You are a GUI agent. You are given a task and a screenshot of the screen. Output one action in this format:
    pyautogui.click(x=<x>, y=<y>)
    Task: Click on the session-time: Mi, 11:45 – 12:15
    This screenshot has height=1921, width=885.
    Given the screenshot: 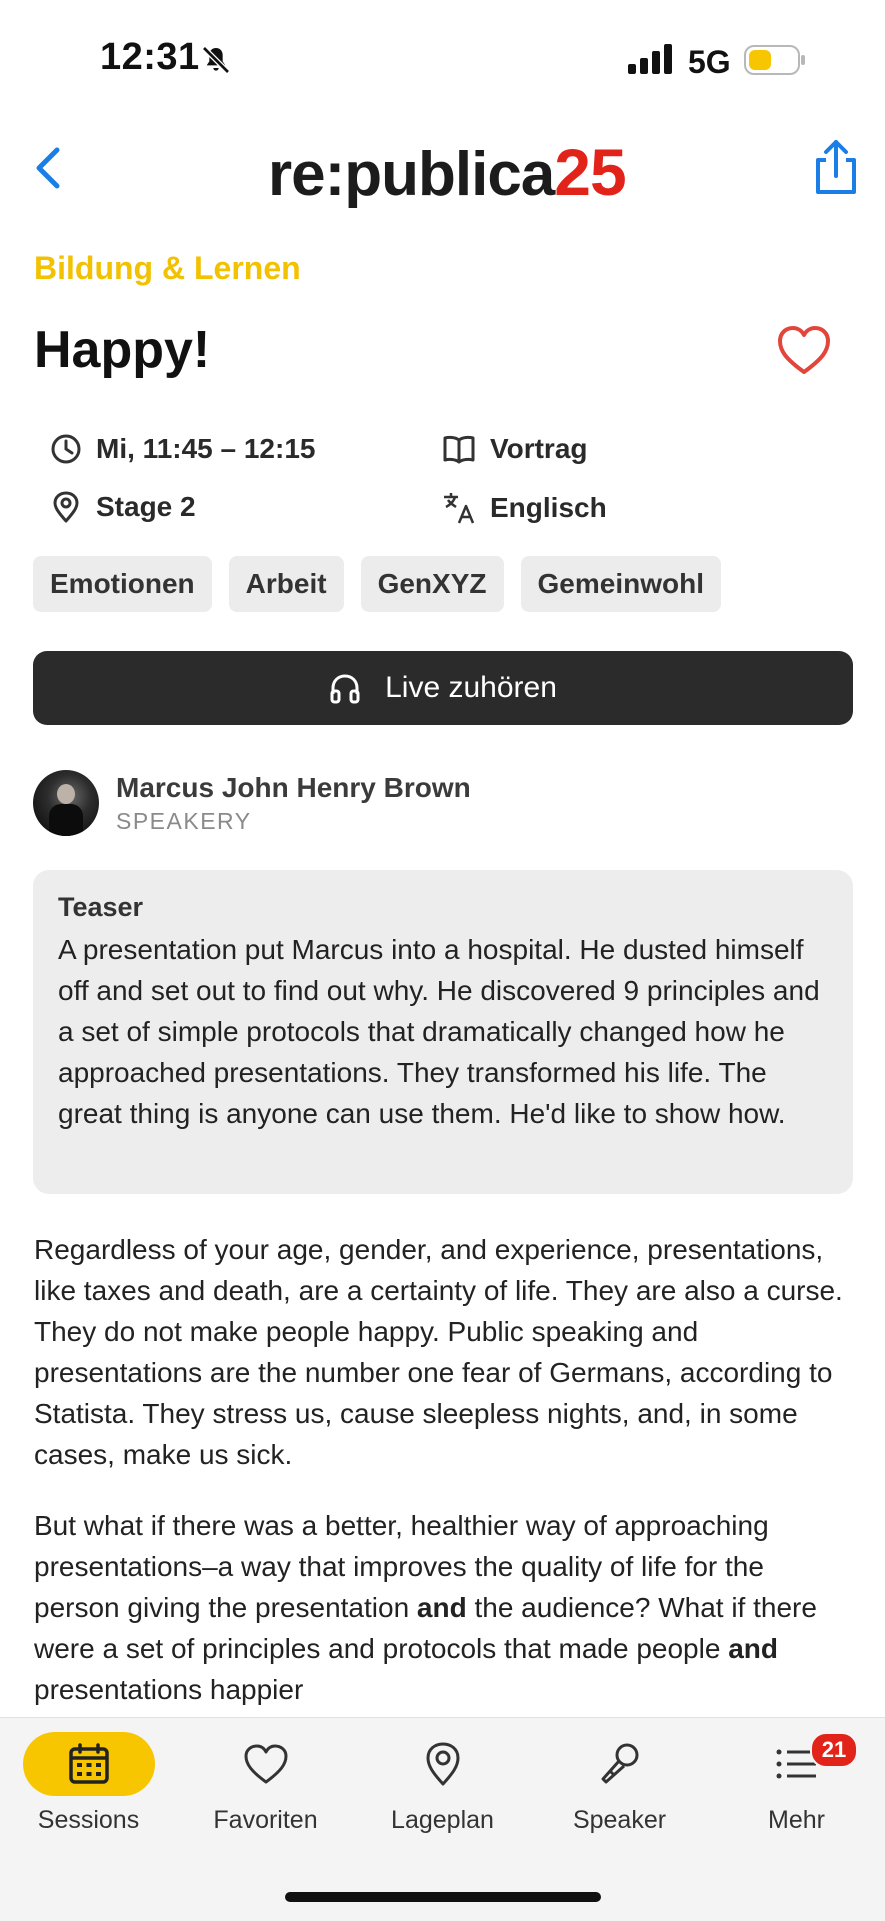 What is the action you would take?
    pyautogui.click(x=206, y=448)
    